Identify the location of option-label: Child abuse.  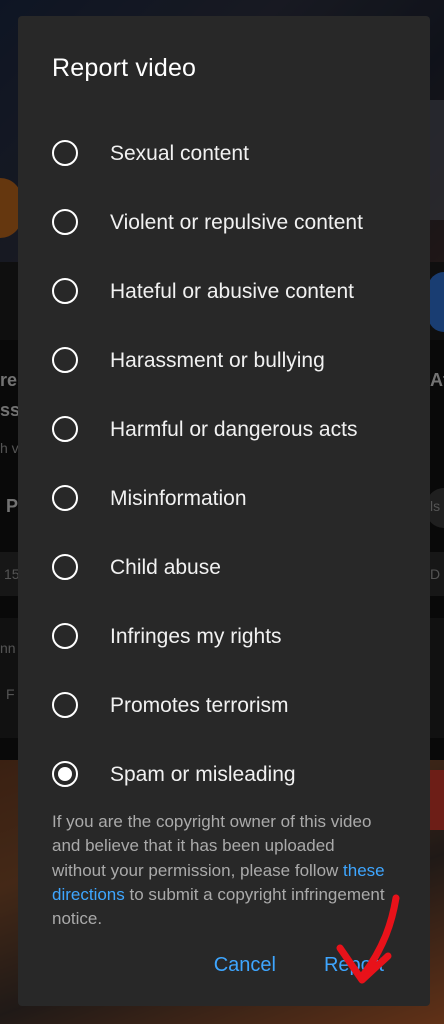
(165, 567).